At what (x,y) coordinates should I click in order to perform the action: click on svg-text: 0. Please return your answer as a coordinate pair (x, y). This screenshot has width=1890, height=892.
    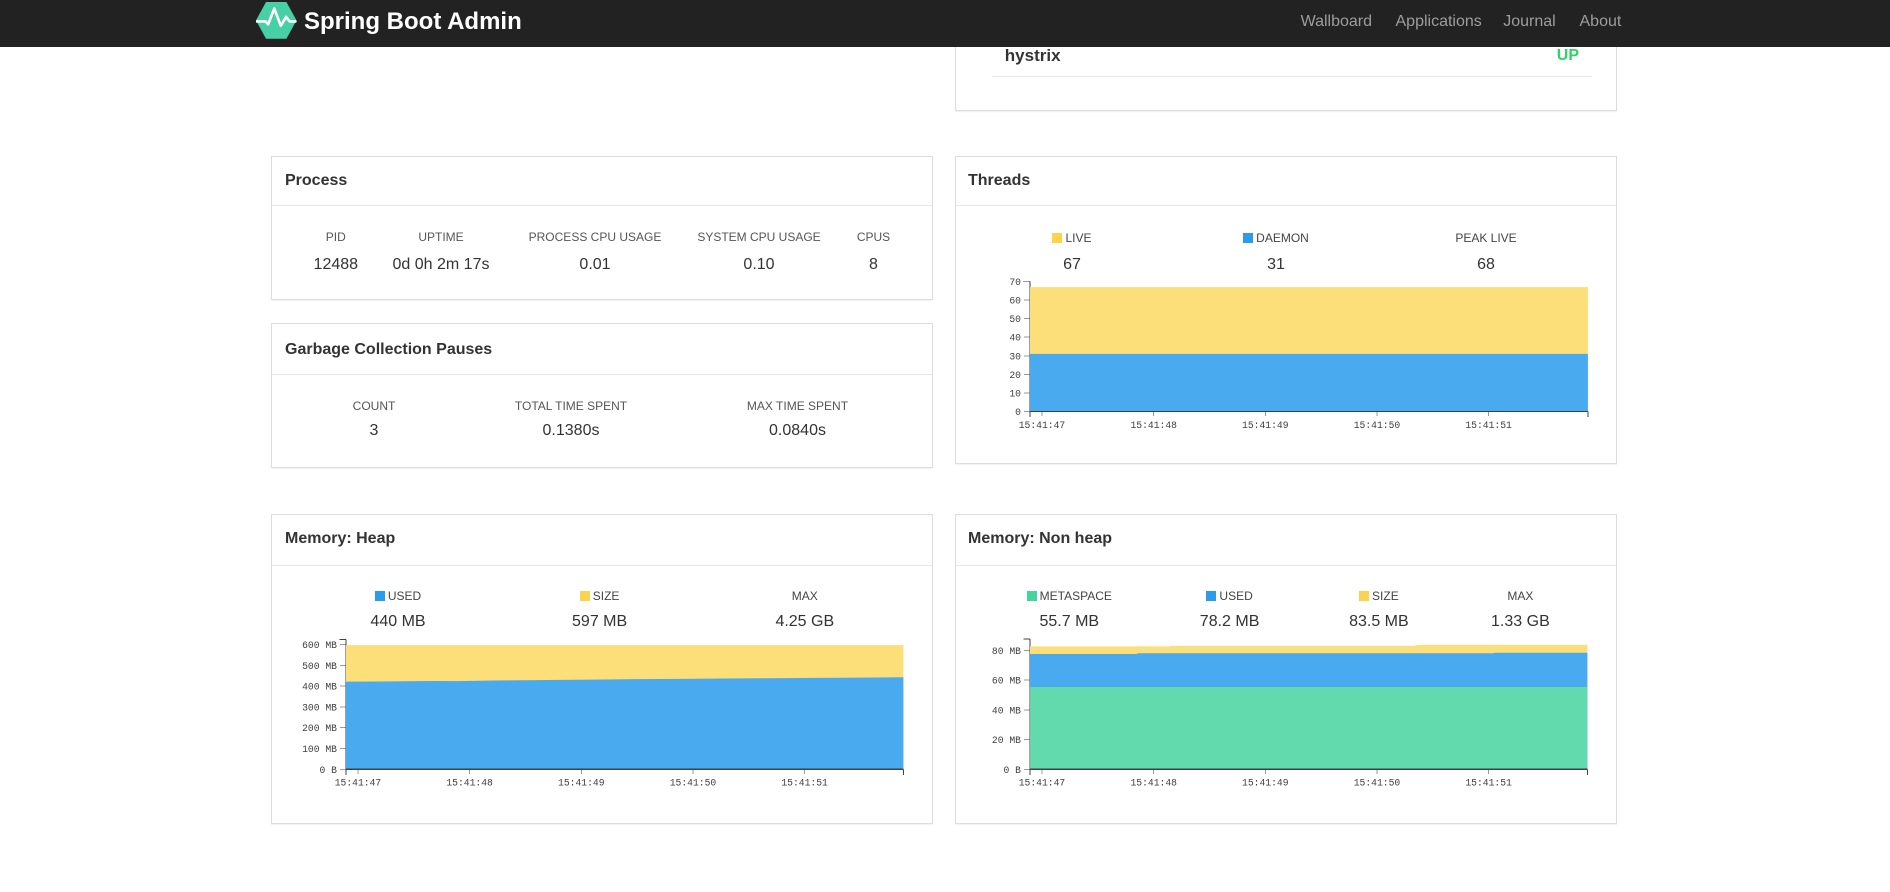
    Looking at the image, I should click on (1018, 412).